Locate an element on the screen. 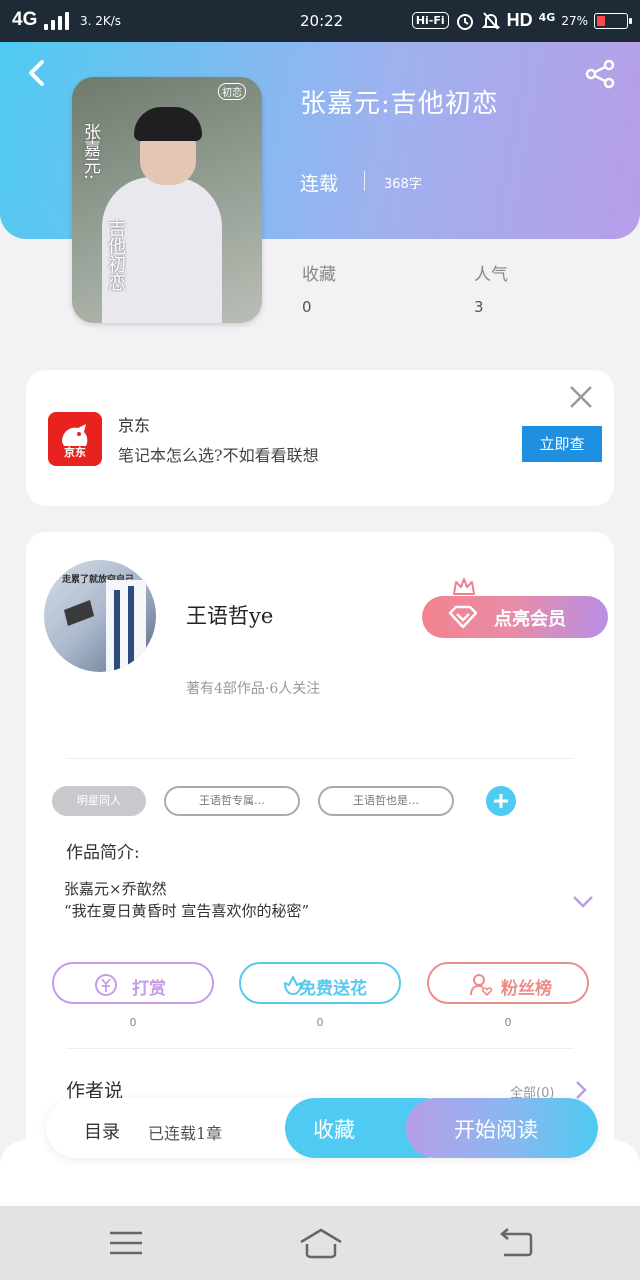 This screenshot has width=640, height=1280. chevron-right-icon is located at coordinates (581, 1090).